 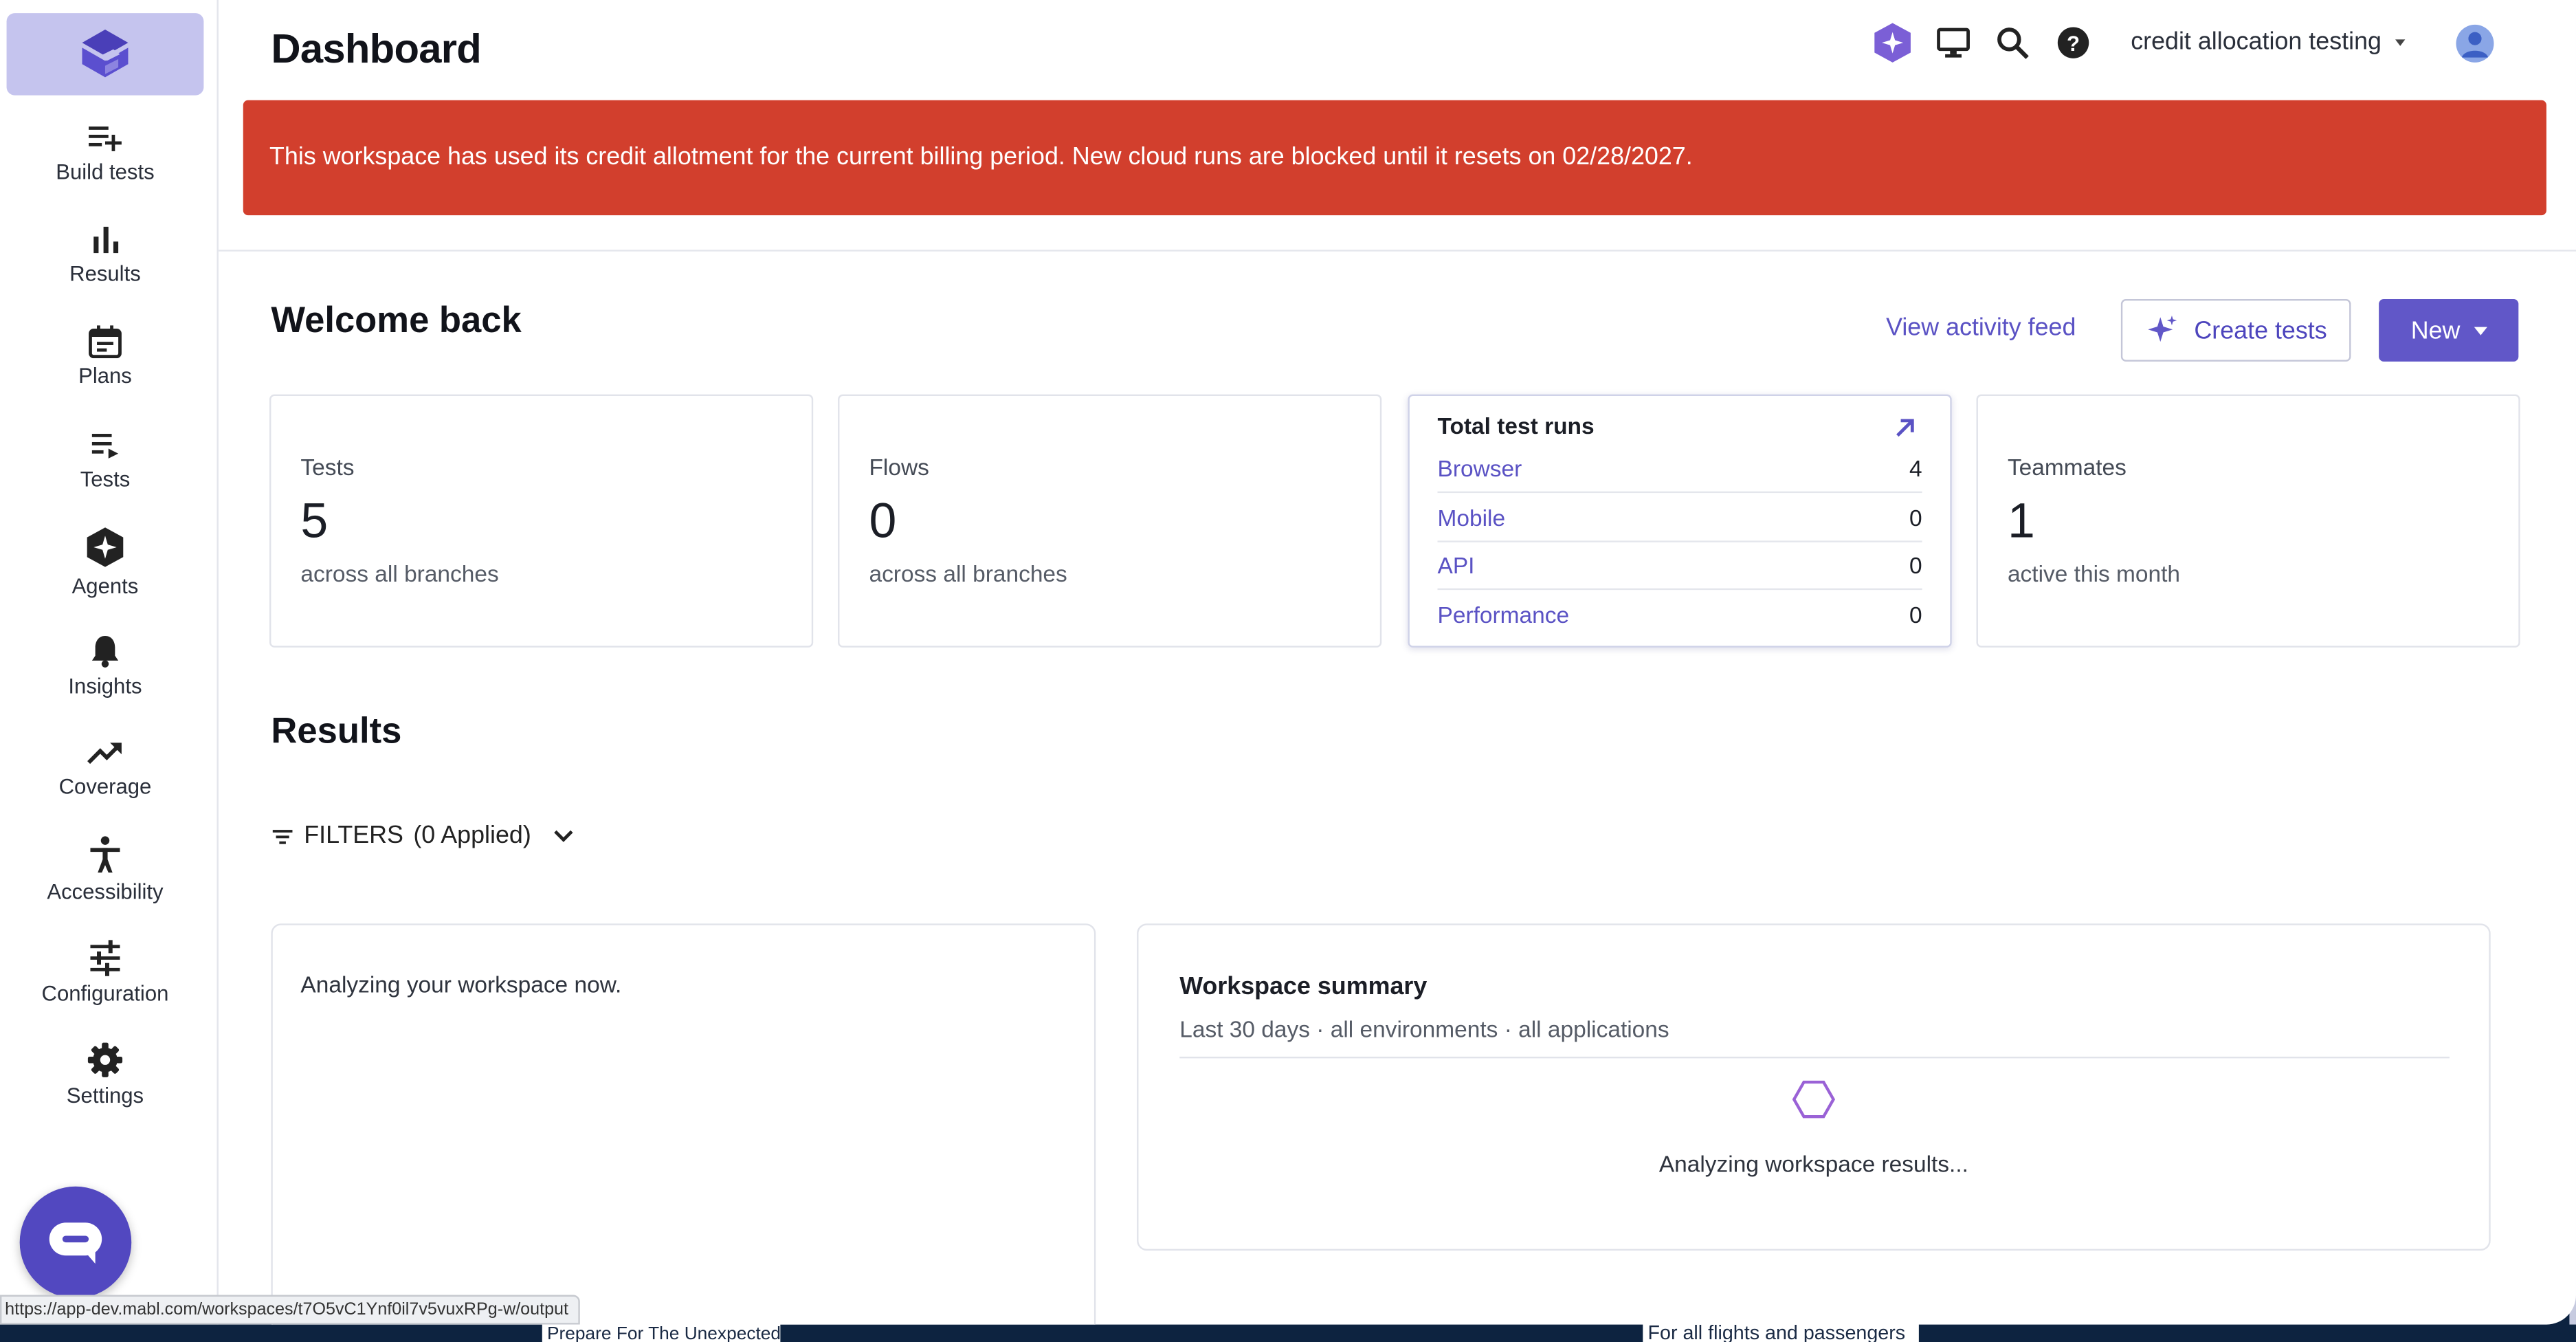 What do you see at coordinates (314, 521) in the screenshot?
I see `card-value: 5` at bounding box center [314, 521].